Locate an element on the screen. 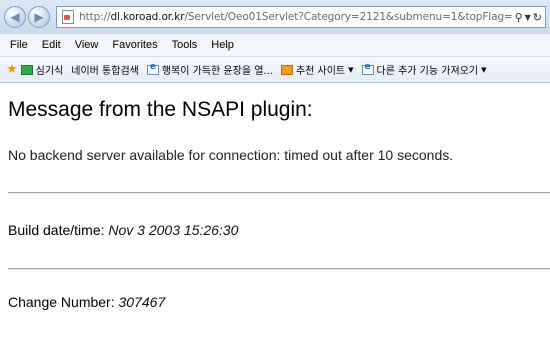  favorite-label: 네이버 통합검색 is located at coordinates (105, 71).